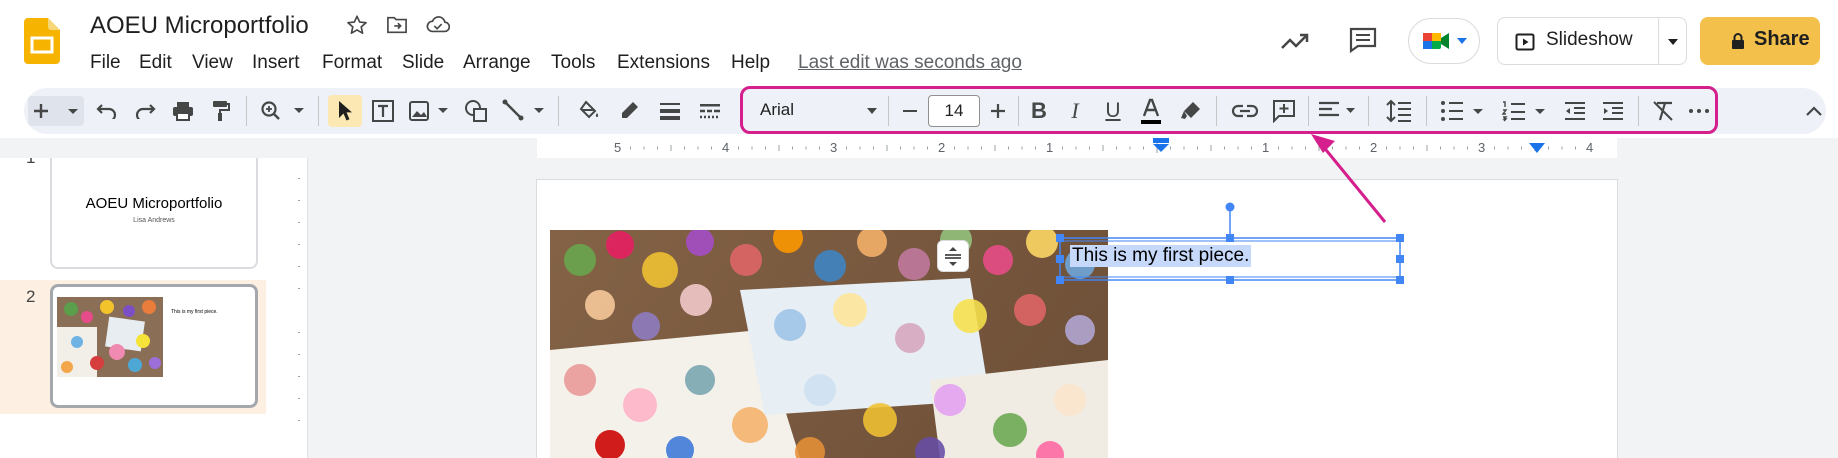 The height and width of the screenshot is (458, 1838). Describe the element at coordinates (383, 111) in the screenshot. I see `text-box-icon` at that location.